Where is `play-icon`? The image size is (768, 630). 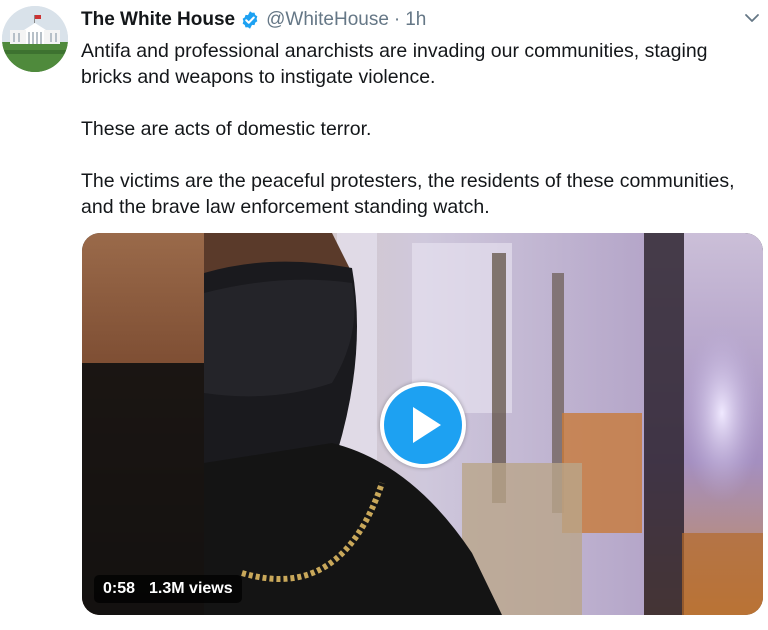
play-icon is located at coordinates (427, 425).